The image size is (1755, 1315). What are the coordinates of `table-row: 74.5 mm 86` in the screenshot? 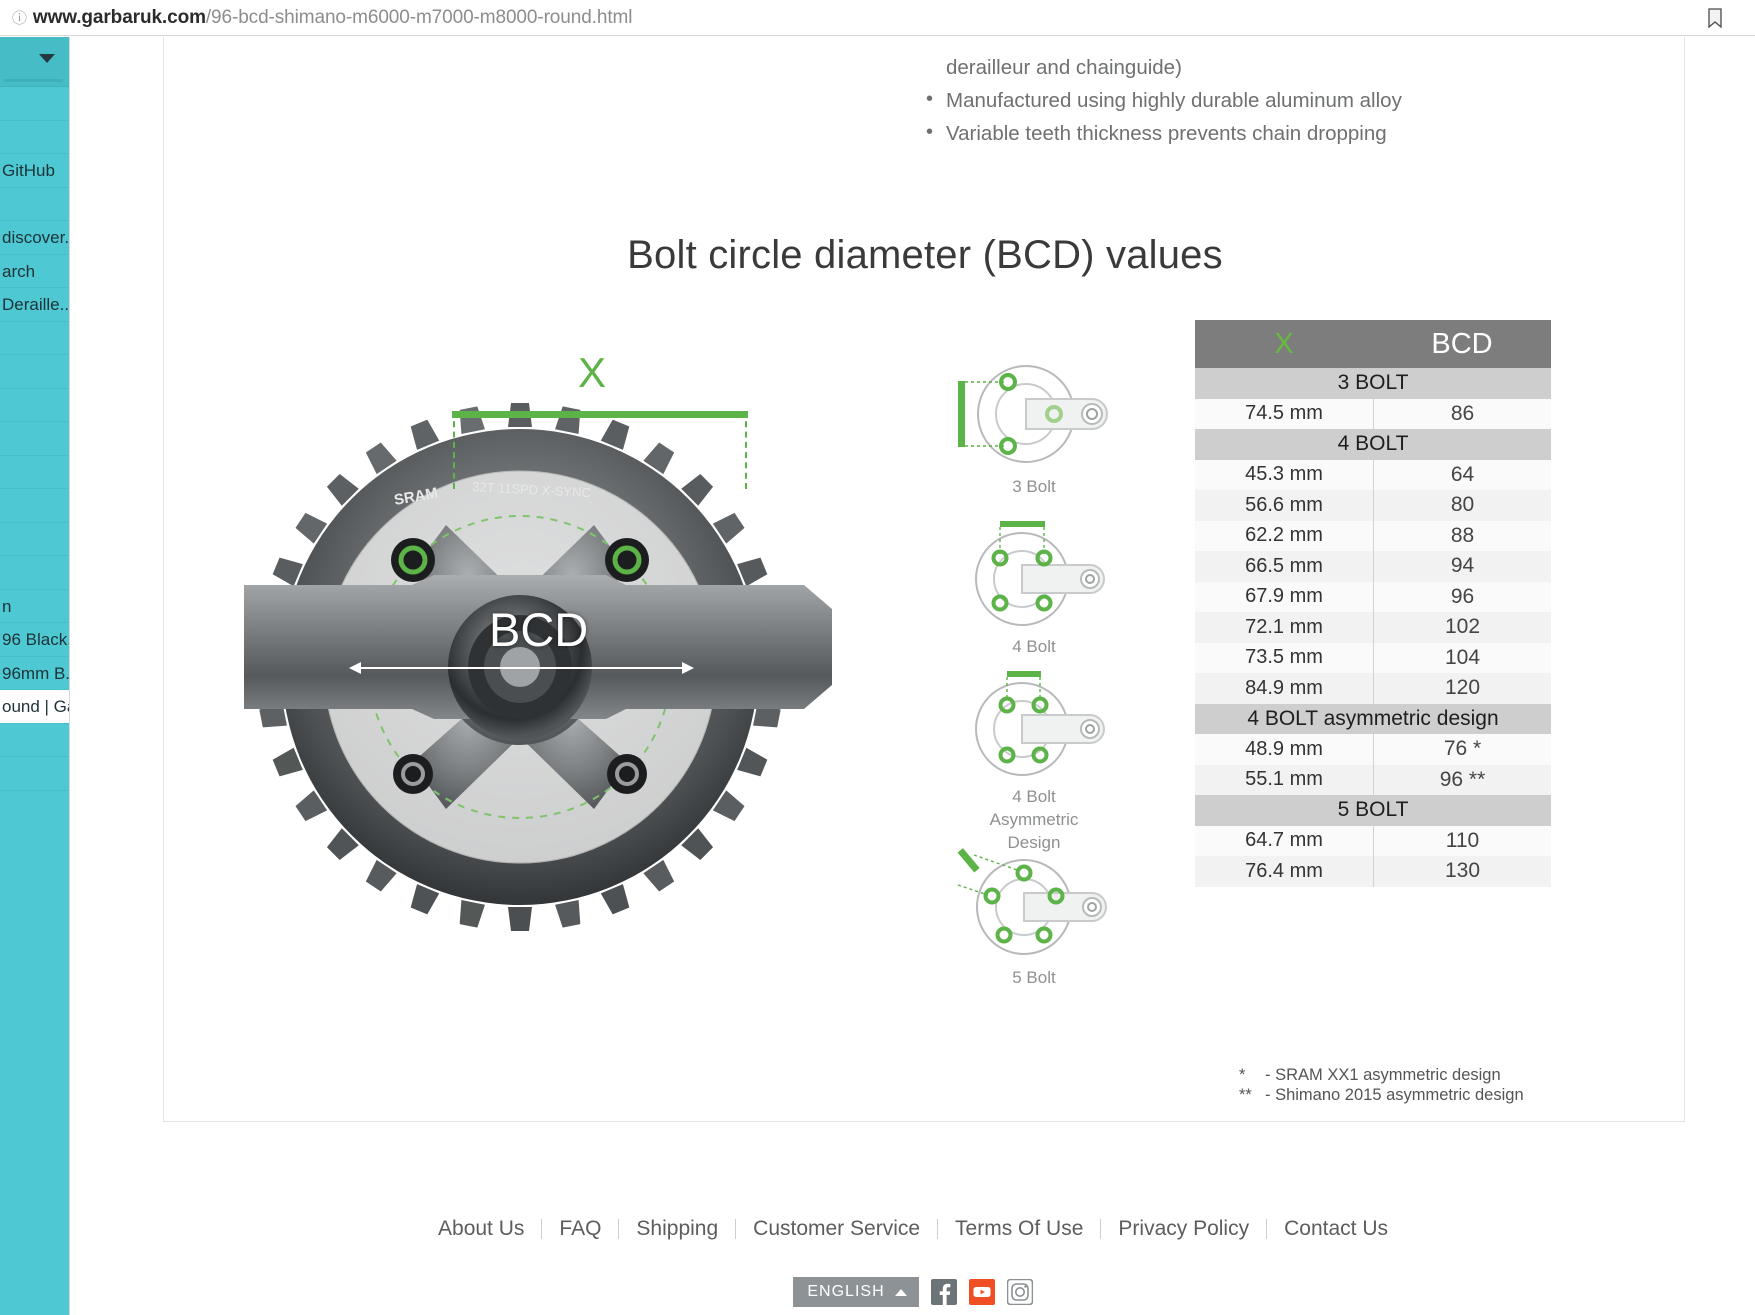 It's located at (1373, 413).